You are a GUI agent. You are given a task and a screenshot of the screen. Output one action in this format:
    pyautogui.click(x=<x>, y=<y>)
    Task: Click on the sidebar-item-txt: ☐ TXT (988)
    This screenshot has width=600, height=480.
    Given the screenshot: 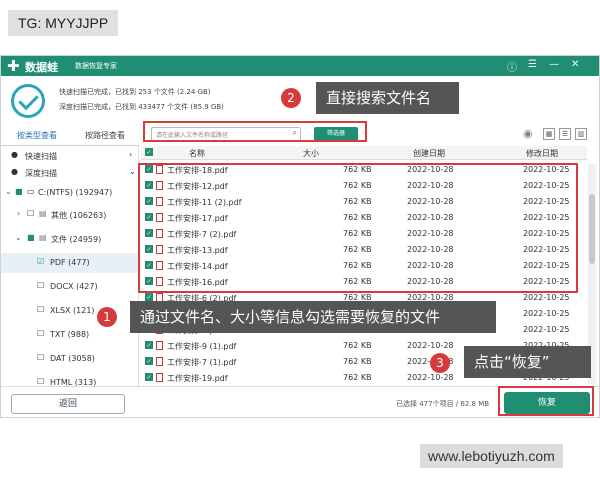 What is the action you would take?
    pyautogui.click(x=69, y=335)
    